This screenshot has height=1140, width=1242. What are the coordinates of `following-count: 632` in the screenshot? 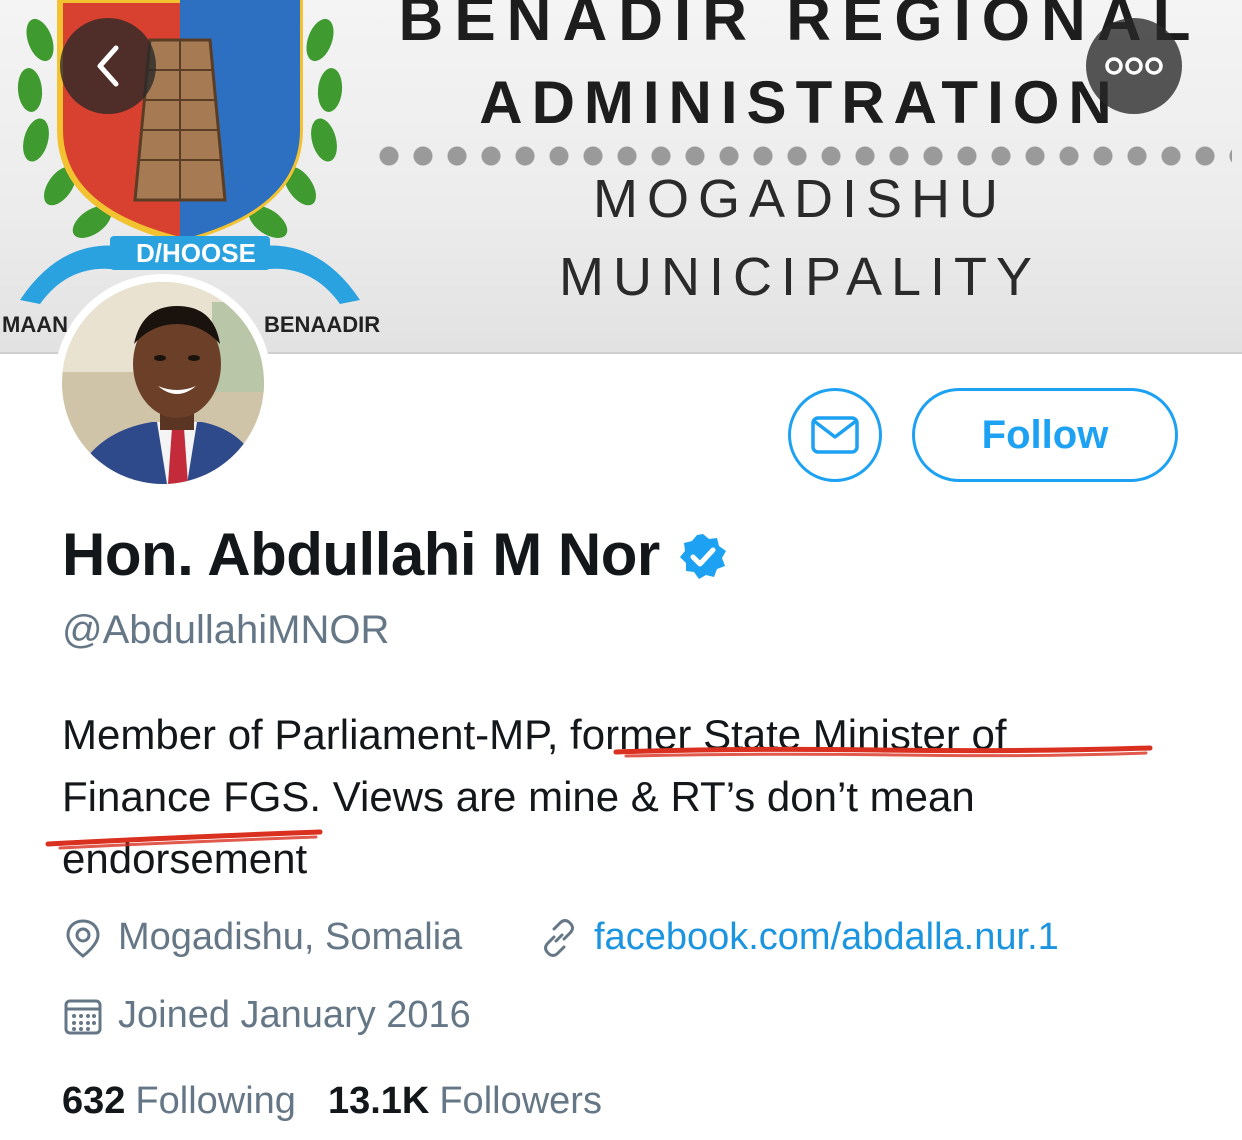 It's located at (94, 1101).